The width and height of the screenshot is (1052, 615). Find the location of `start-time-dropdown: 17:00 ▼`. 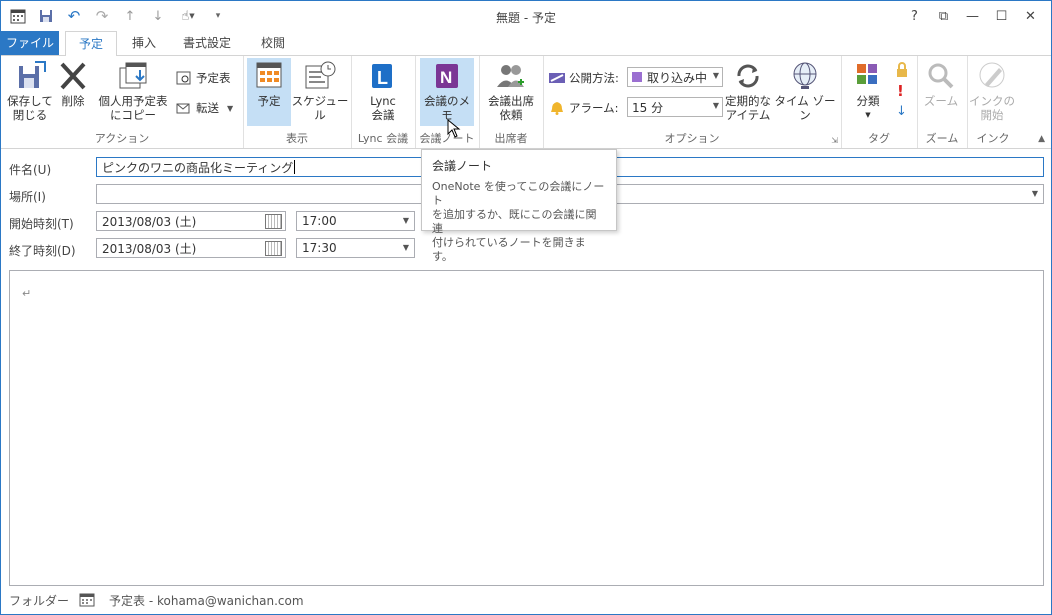

start-time-dropdown: 17:00 ▼ is located at coordinates (355, 221).